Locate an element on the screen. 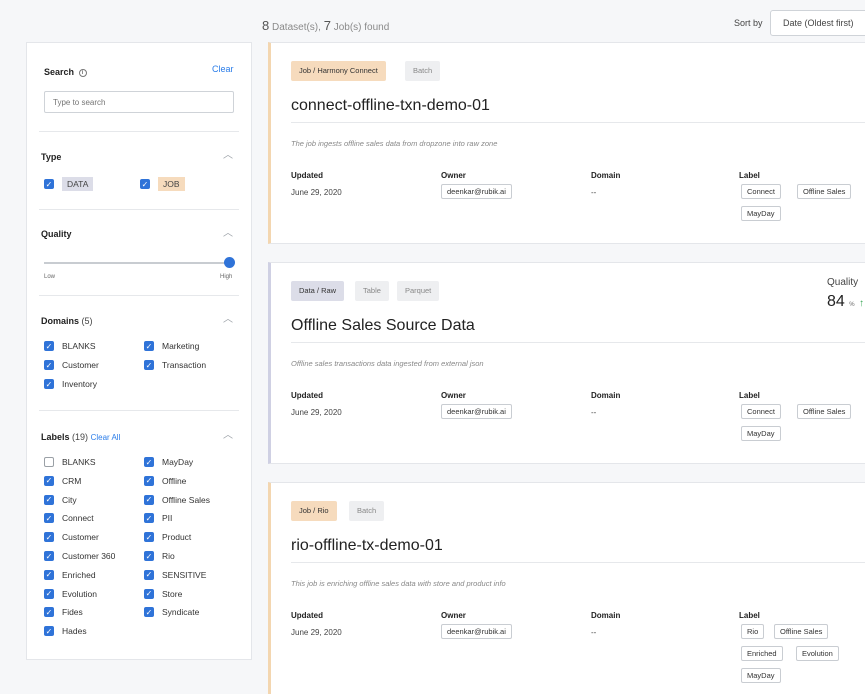 The image size is (865, 694). label-heading: Label is located at coordinates (749, 615).